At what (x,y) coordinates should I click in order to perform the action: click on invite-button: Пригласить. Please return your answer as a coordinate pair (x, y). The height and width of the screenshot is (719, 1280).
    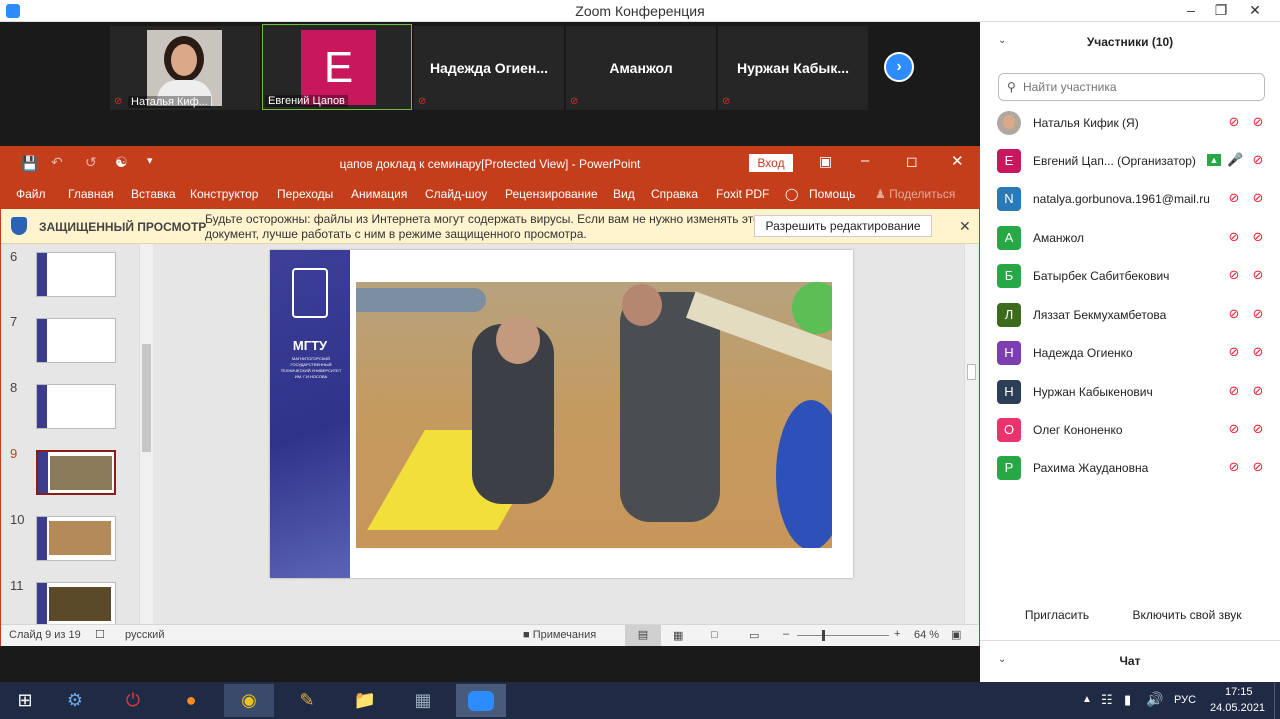
    Looking at the image, I should click on (1057, 615).